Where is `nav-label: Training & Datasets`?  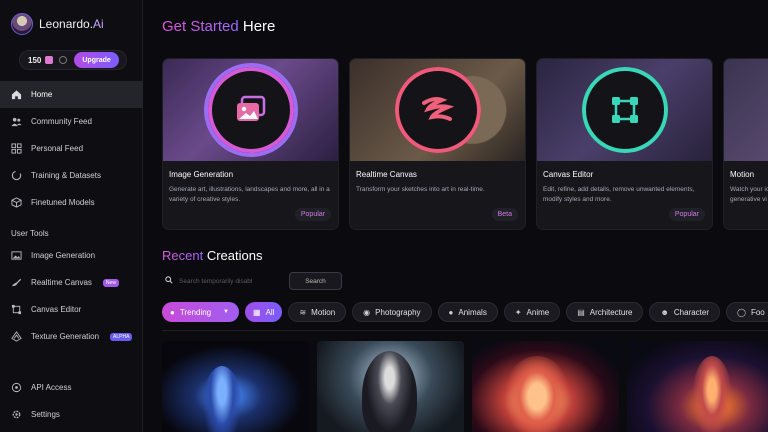 nav-label: Training & Datasets is located at coordinates (66, 175).